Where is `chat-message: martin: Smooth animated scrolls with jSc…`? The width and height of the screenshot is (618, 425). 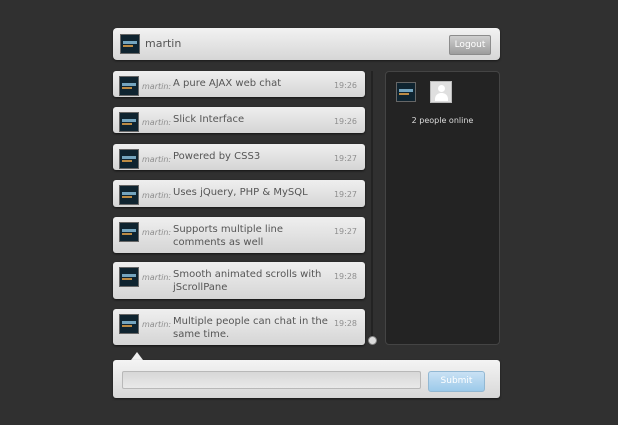 chat-message: martin: Smooth animated scrolls with jSc… is located at coordinates (239, 280).